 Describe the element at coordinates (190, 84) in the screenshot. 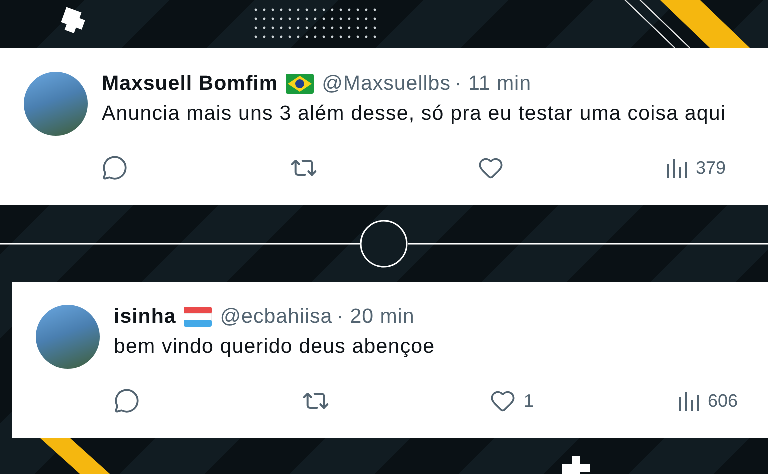

I see `user-name: Maxsuell Bomfim` at that location.